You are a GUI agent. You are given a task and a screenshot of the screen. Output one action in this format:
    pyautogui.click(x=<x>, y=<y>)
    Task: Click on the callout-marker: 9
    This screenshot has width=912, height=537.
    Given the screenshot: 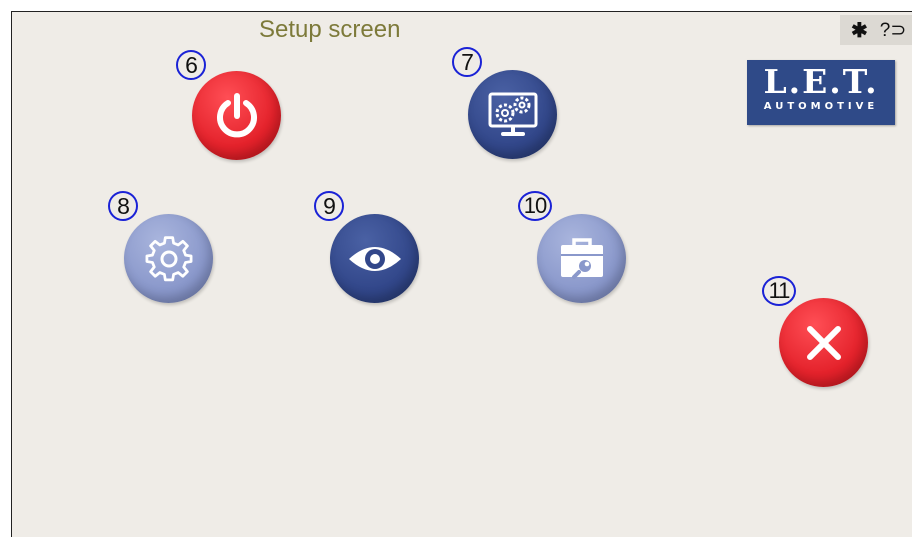 What is the action you would take?
    pyautogui.click(x=329, y=206)
    